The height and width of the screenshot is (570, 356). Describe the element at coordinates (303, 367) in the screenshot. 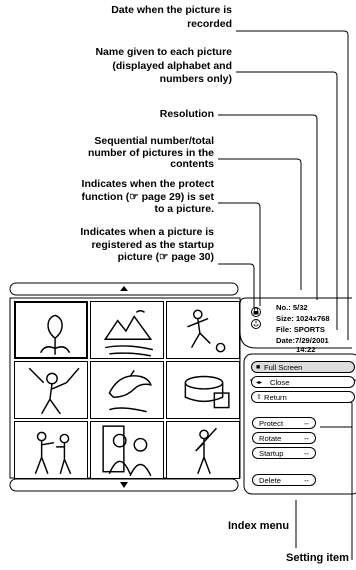

I see `full-screen-button: ■ Full Screen` at that location.